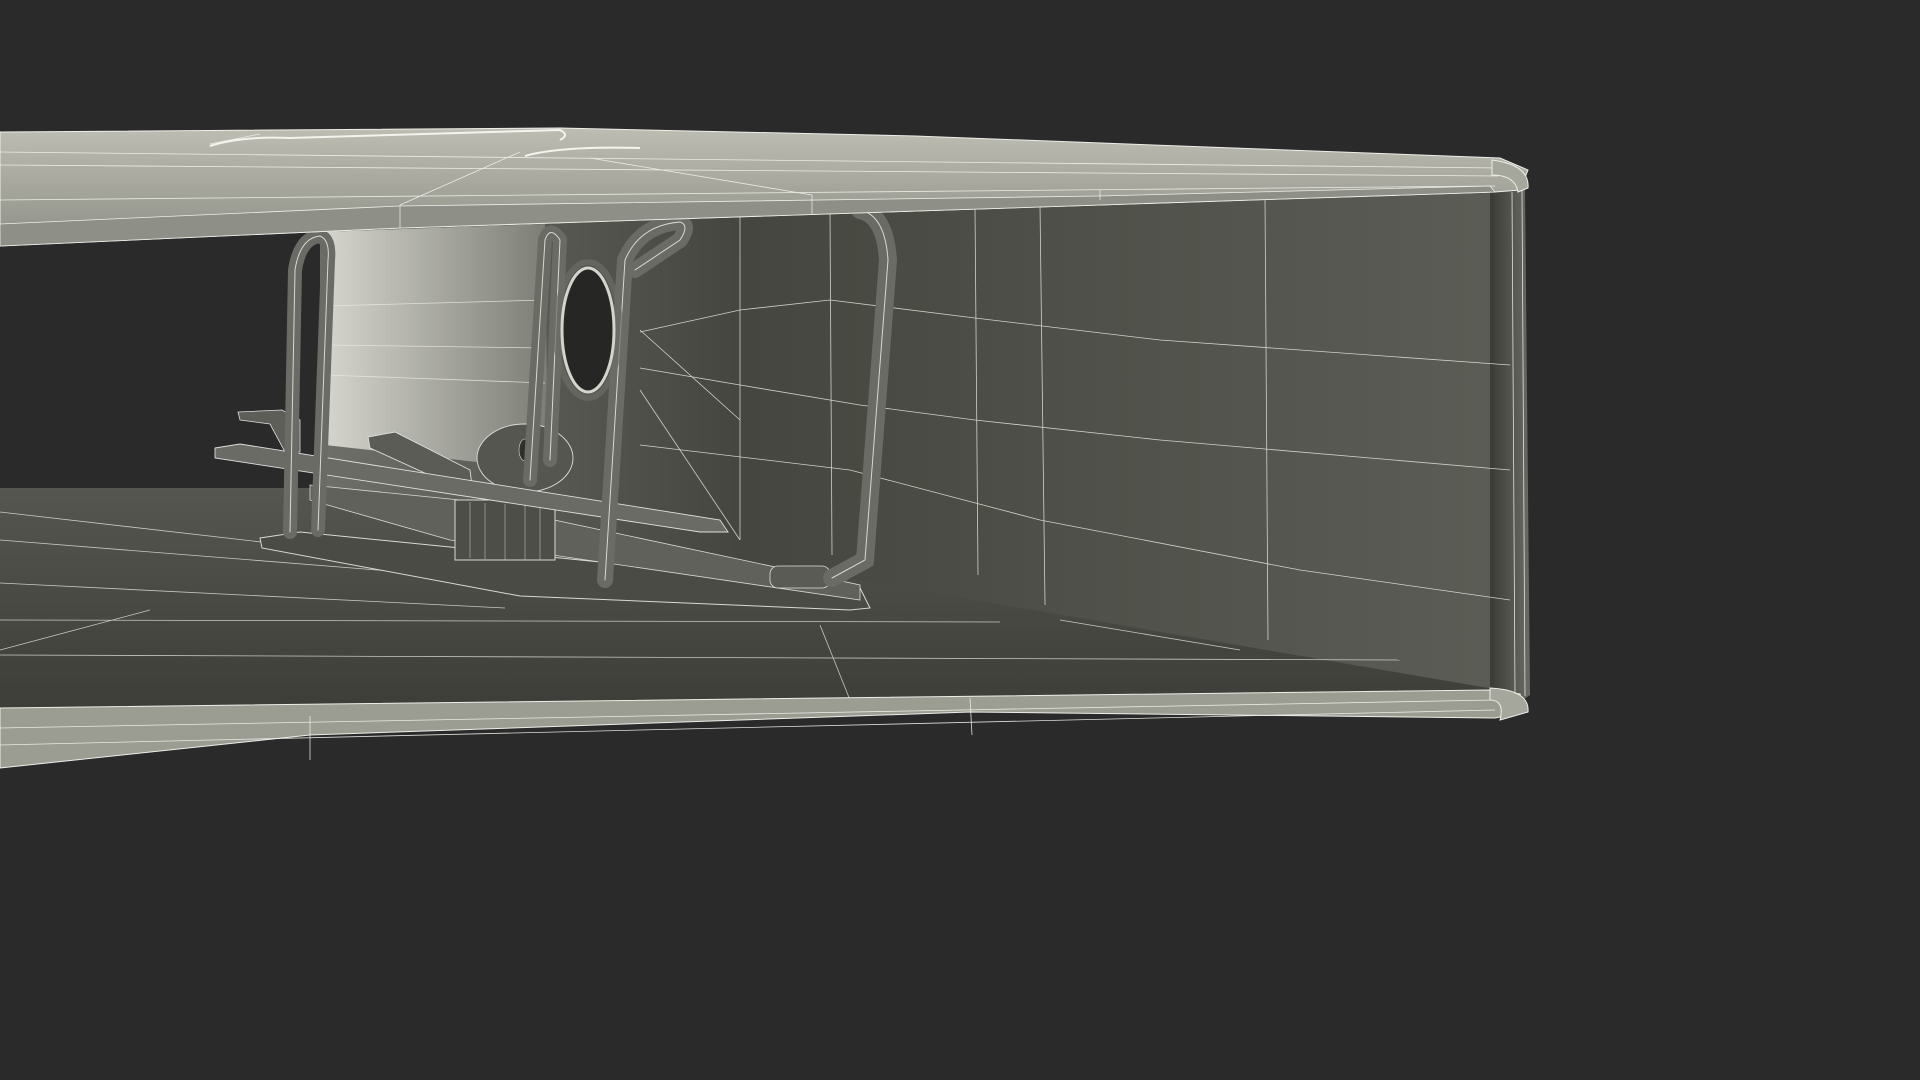 Image resolution: width=1920 pixels, height=1080 pixels. I want to click on folder-spine, so click(1510, 448).